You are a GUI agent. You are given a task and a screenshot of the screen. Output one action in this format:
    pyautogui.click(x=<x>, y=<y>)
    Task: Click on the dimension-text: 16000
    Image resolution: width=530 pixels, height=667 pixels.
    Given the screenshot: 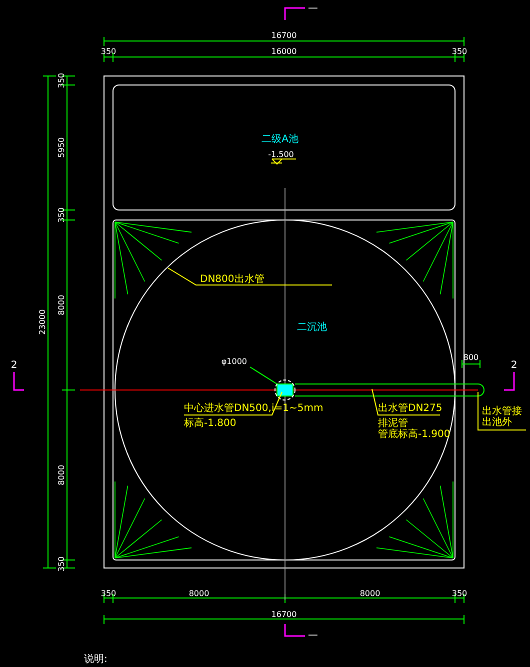 What is the action you would take?
    pyautogui.click(x=284, y=51)
    